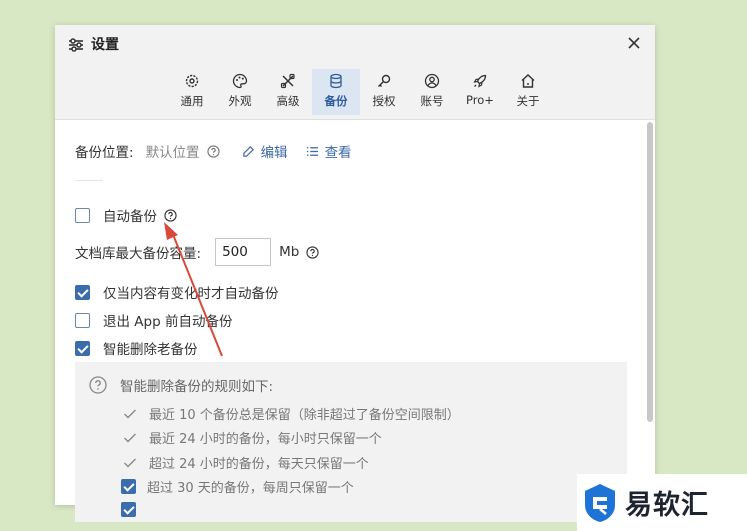 This screenshot has height=531, width=747. I want to click on tab-backup: 备份, so click(336, 92).